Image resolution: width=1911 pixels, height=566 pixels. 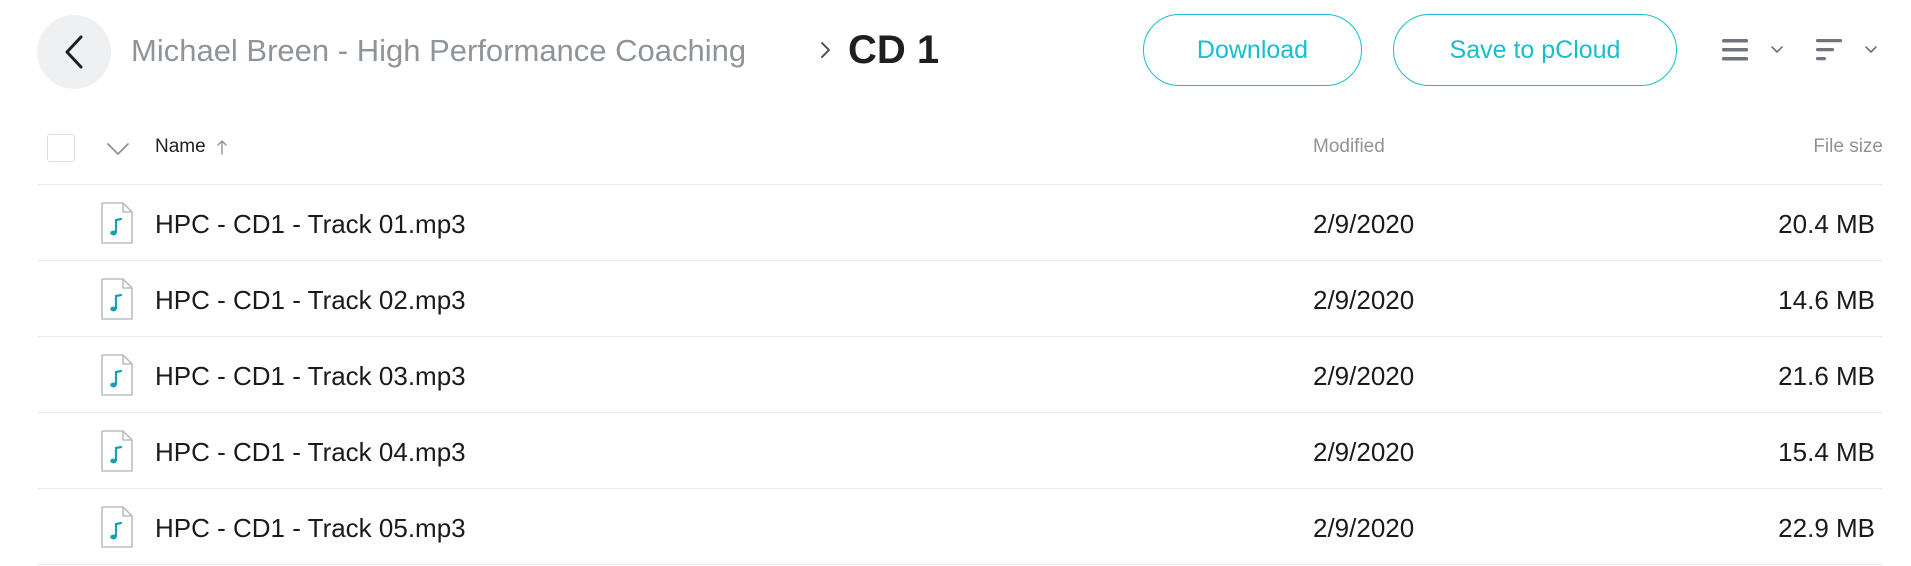 I want to click on column-header-file-size: File size, so click(x=1848, y=147).